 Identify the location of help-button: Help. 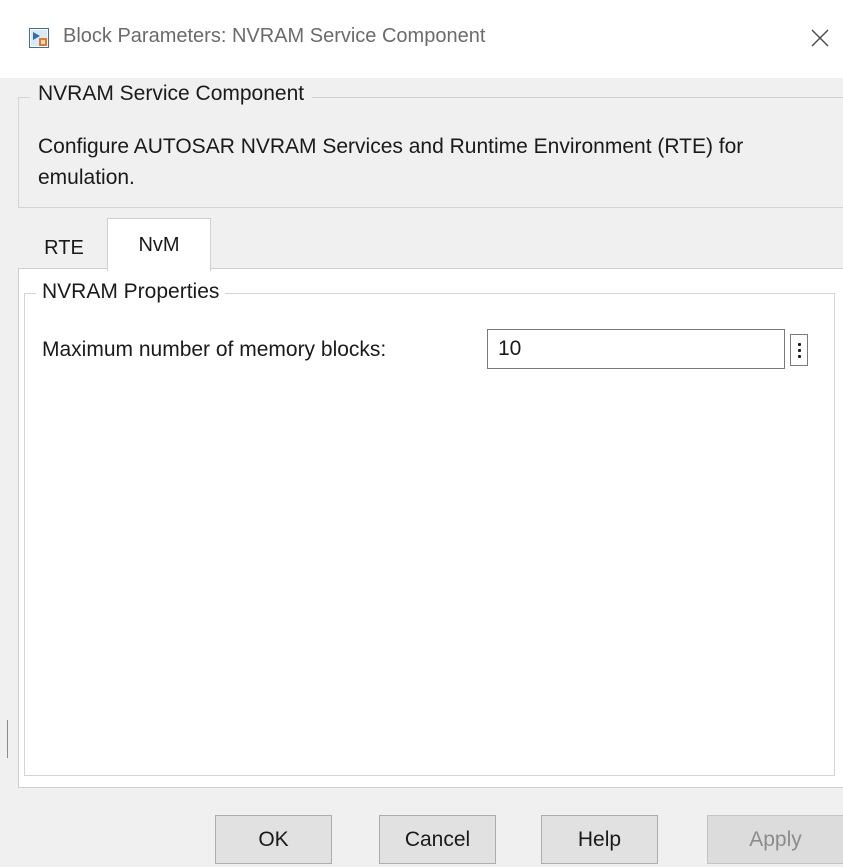
(599, 839).